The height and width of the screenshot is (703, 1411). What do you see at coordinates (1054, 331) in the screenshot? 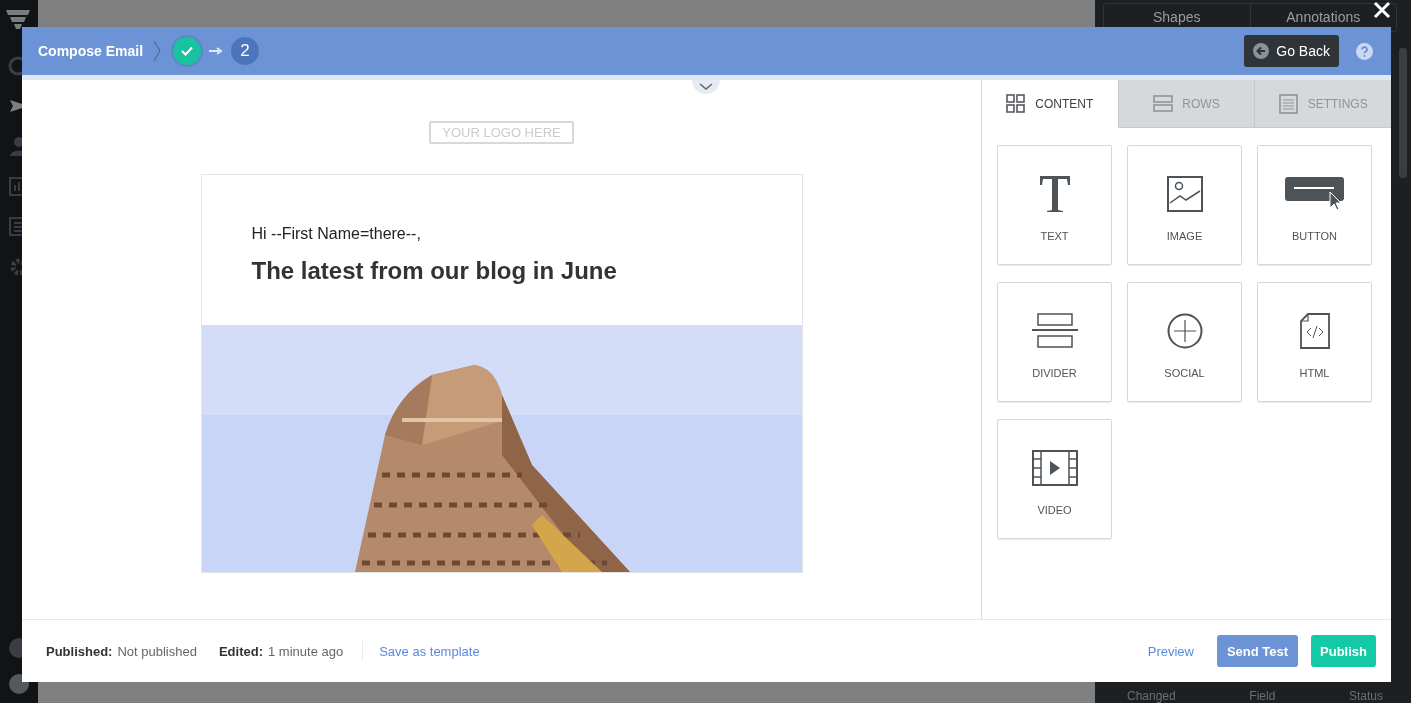
I see `divider-icon` at bounding box center [1054, 331].